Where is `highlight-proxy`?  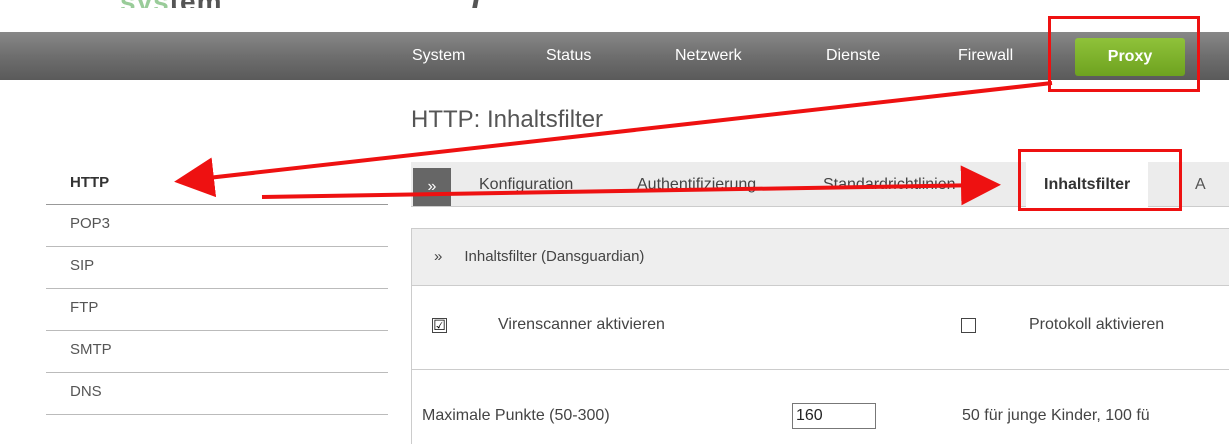 highlight-proxy is located at coordinates (1124, 54).